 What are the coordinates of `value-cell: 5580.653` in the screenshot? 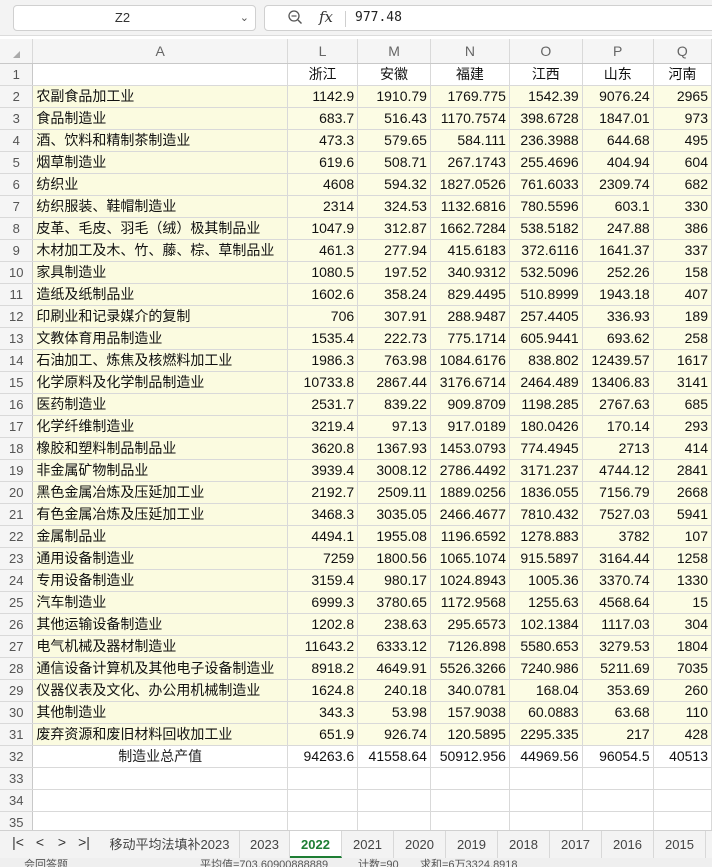 It's located at (546, 646).